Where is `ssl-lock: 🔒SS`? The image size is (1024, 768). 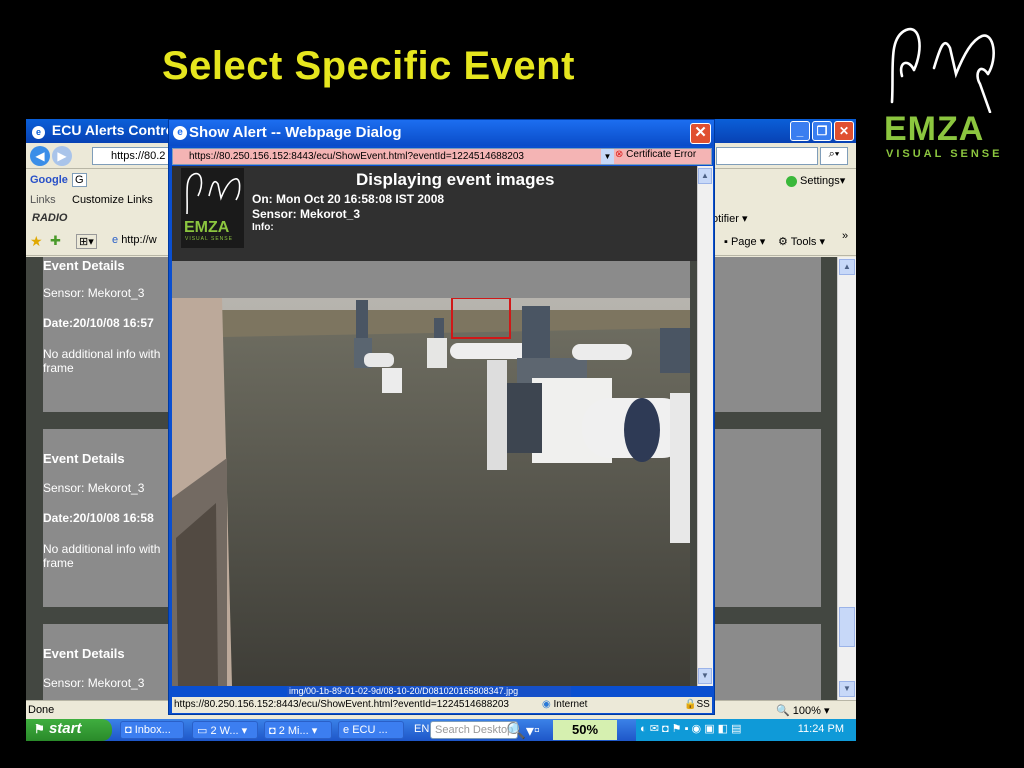
ssl-lock: 🔒SS is located at coordinates (697, 704).